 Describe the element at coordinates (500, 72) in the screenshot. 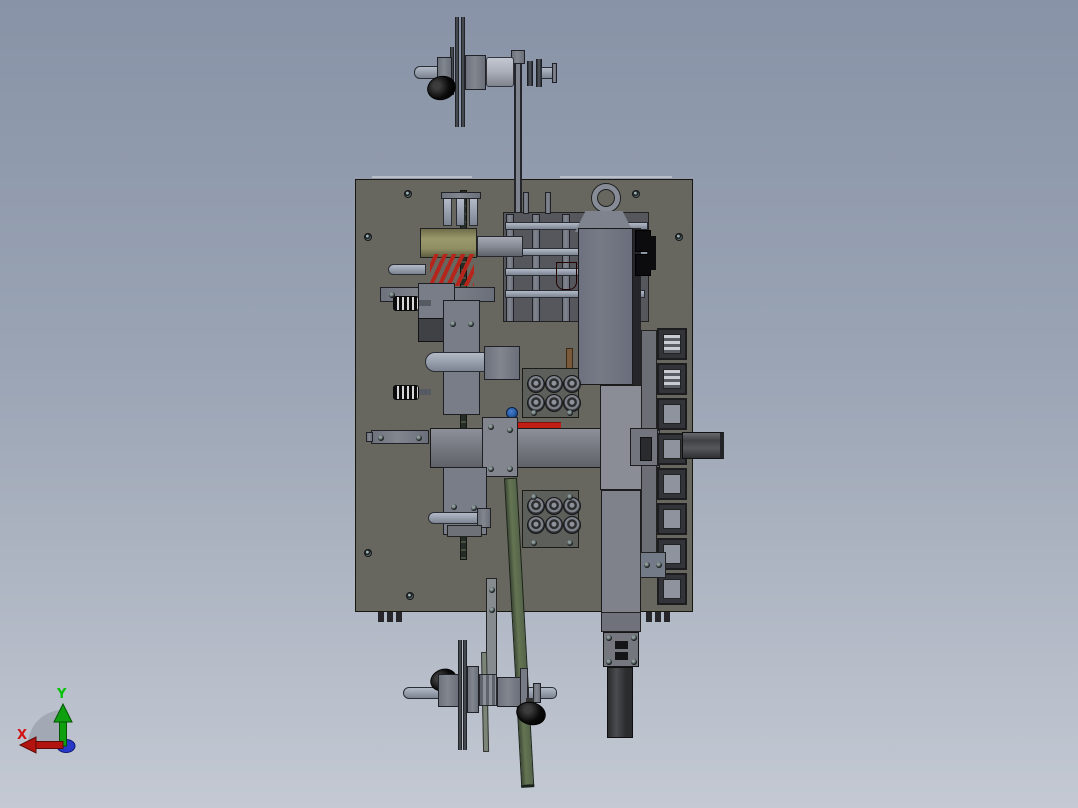

I see `top-pulley-spool` at that location.